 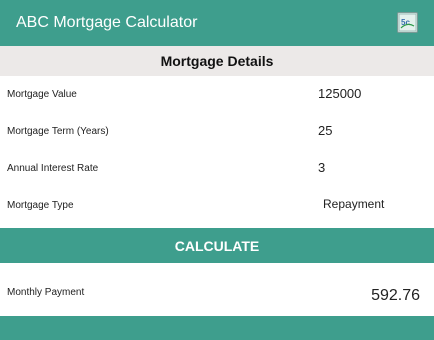 What do you see at coordinates (58, 131) in the screenshot?
I see `mortgage-term-label: Mortgage Term (Years)` at bounding box center [58, 131].